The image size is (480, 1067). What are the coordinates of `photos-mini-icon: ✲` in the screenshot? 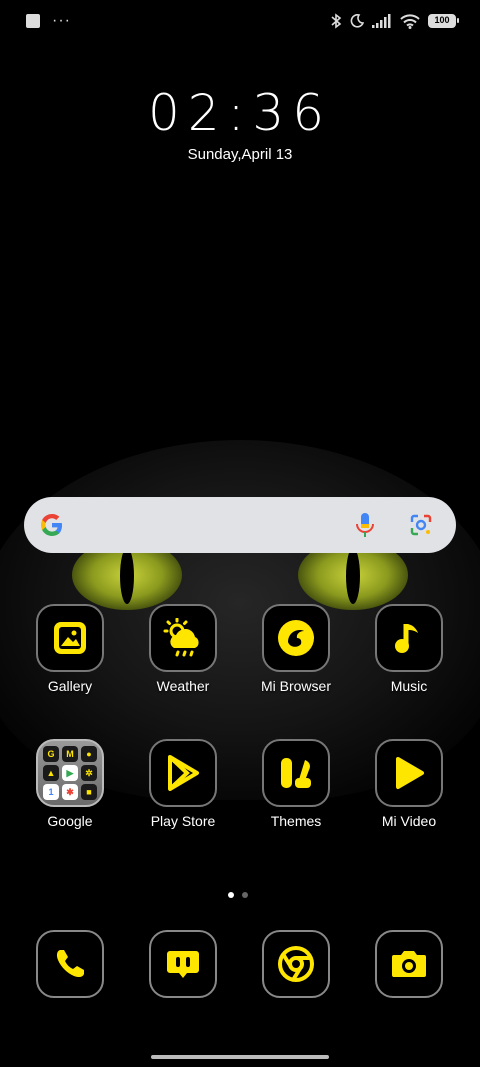 It's located at (89, 773).